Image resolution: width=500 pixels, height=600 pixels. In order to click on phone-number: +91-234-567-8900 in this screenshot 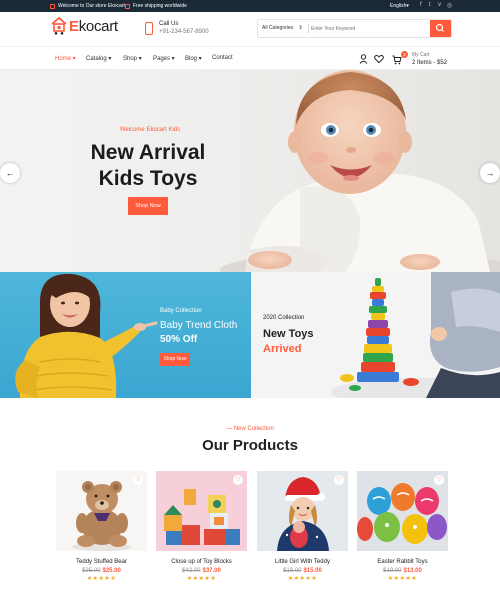, I will do `click(184, 32)`.